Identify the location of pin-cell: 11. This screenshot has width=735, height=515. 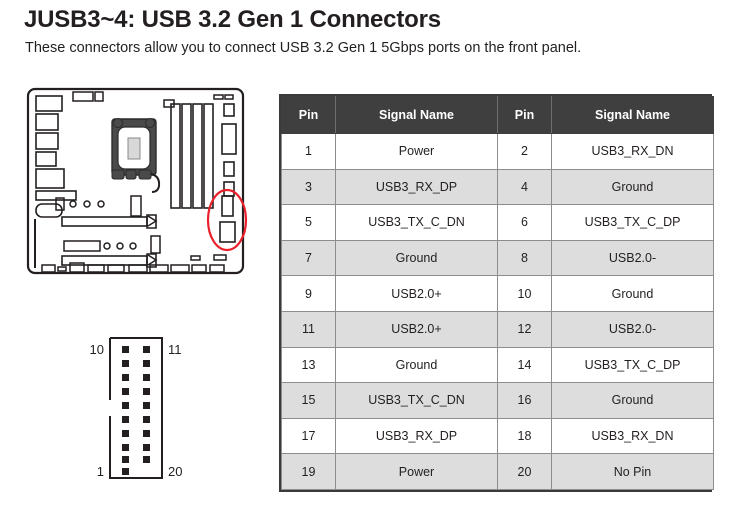
(308, 329).